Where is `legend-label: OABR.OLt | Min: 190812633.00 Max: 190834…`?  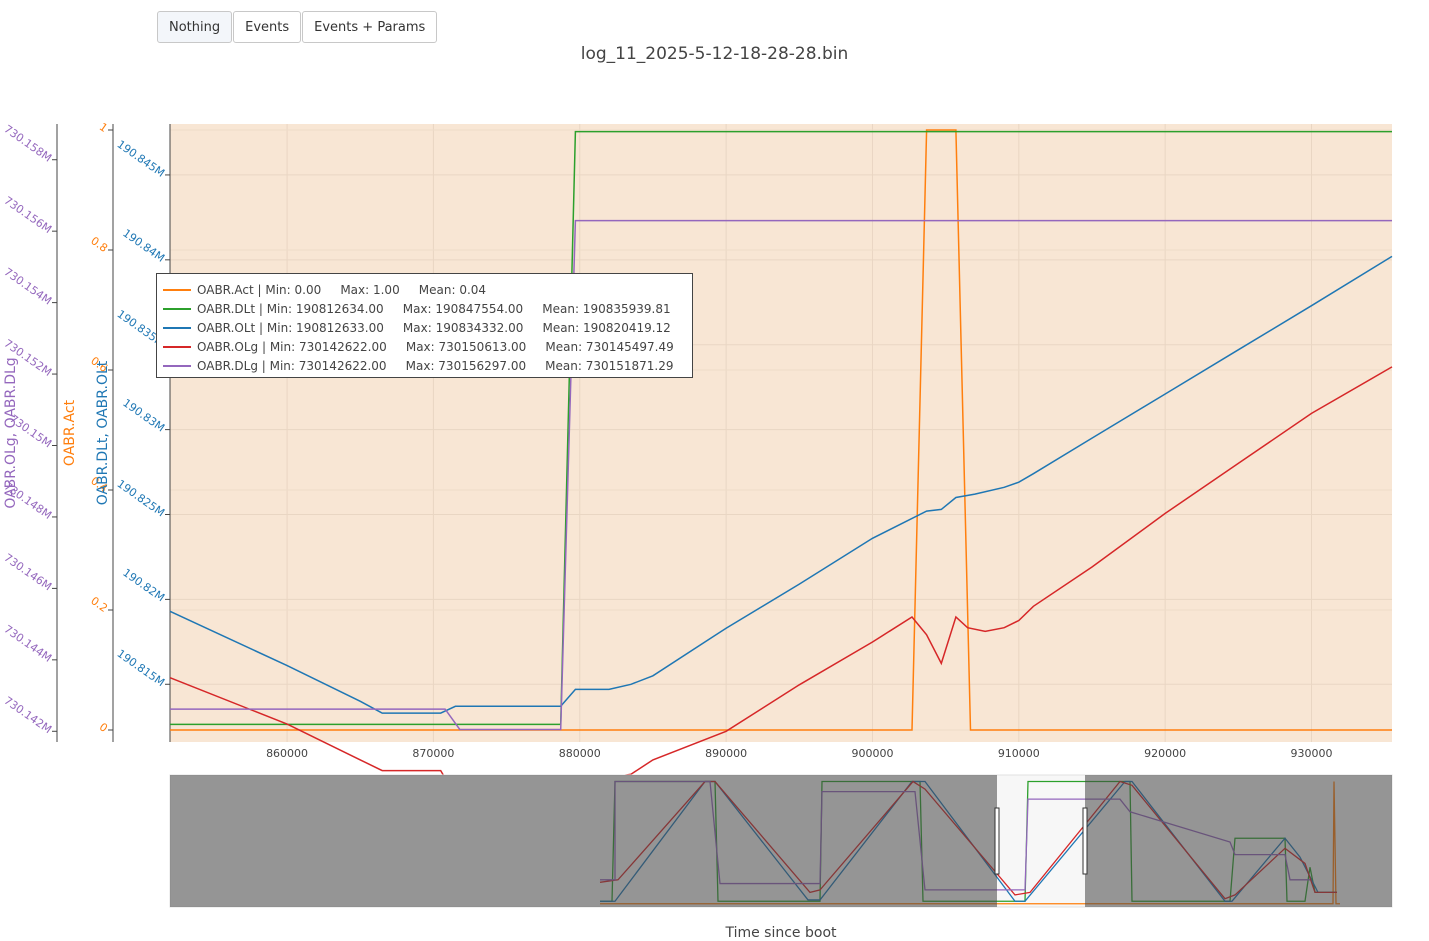 legend-label: OABR.OLt | Min: 190812633.00 Max: 190834… is located at coordinates (434, 327).